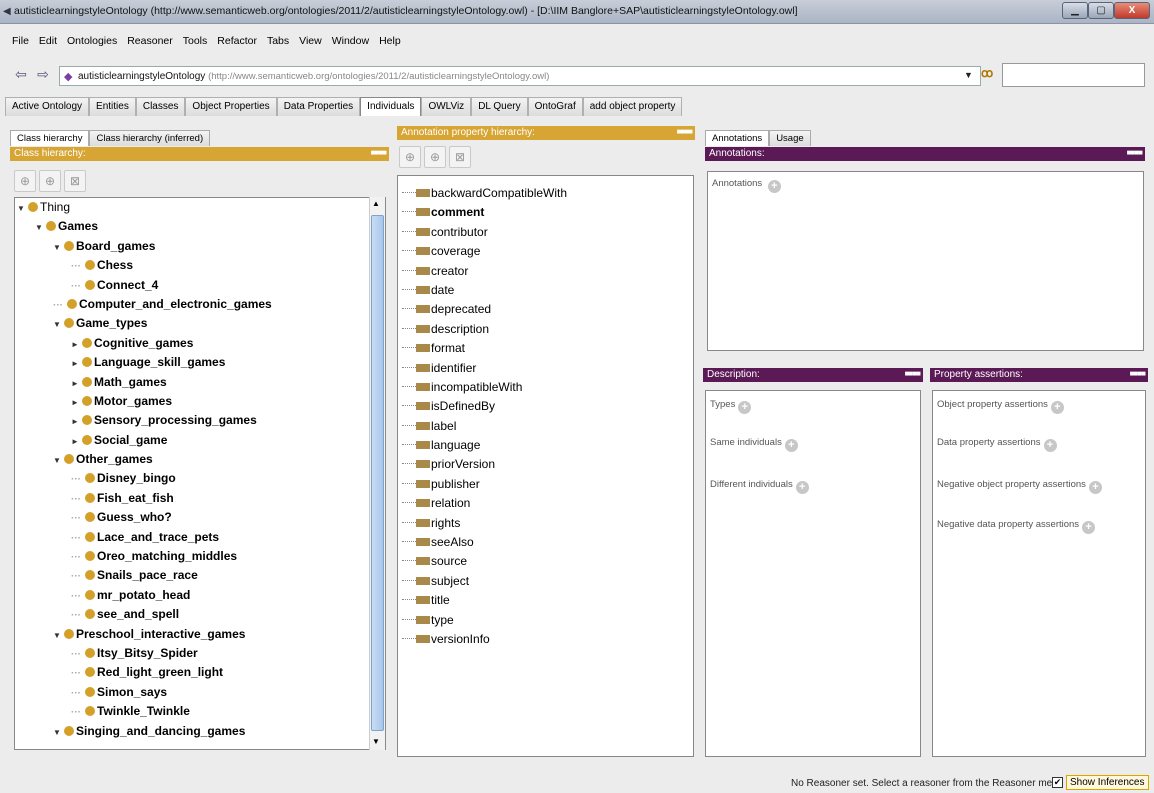 The image size is (1154, 793). What do you see at coordinates (193, 420) in the screenshot?
I see `class-tree-row: ► Sensory_processing_games` at bounding box center [193, 420].